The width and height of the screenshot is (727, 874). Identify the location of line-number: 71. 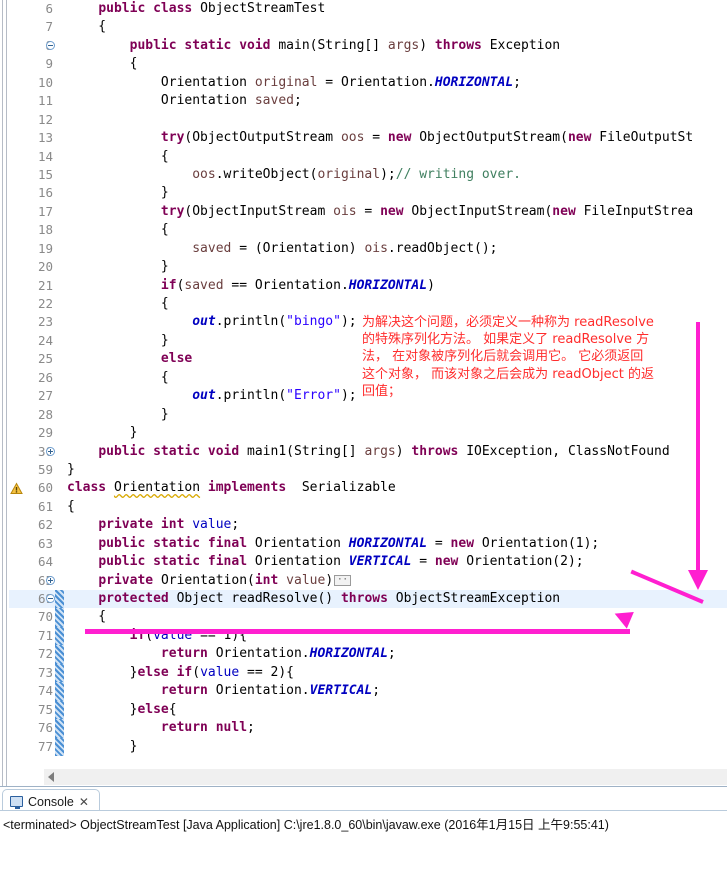
(45, 635).